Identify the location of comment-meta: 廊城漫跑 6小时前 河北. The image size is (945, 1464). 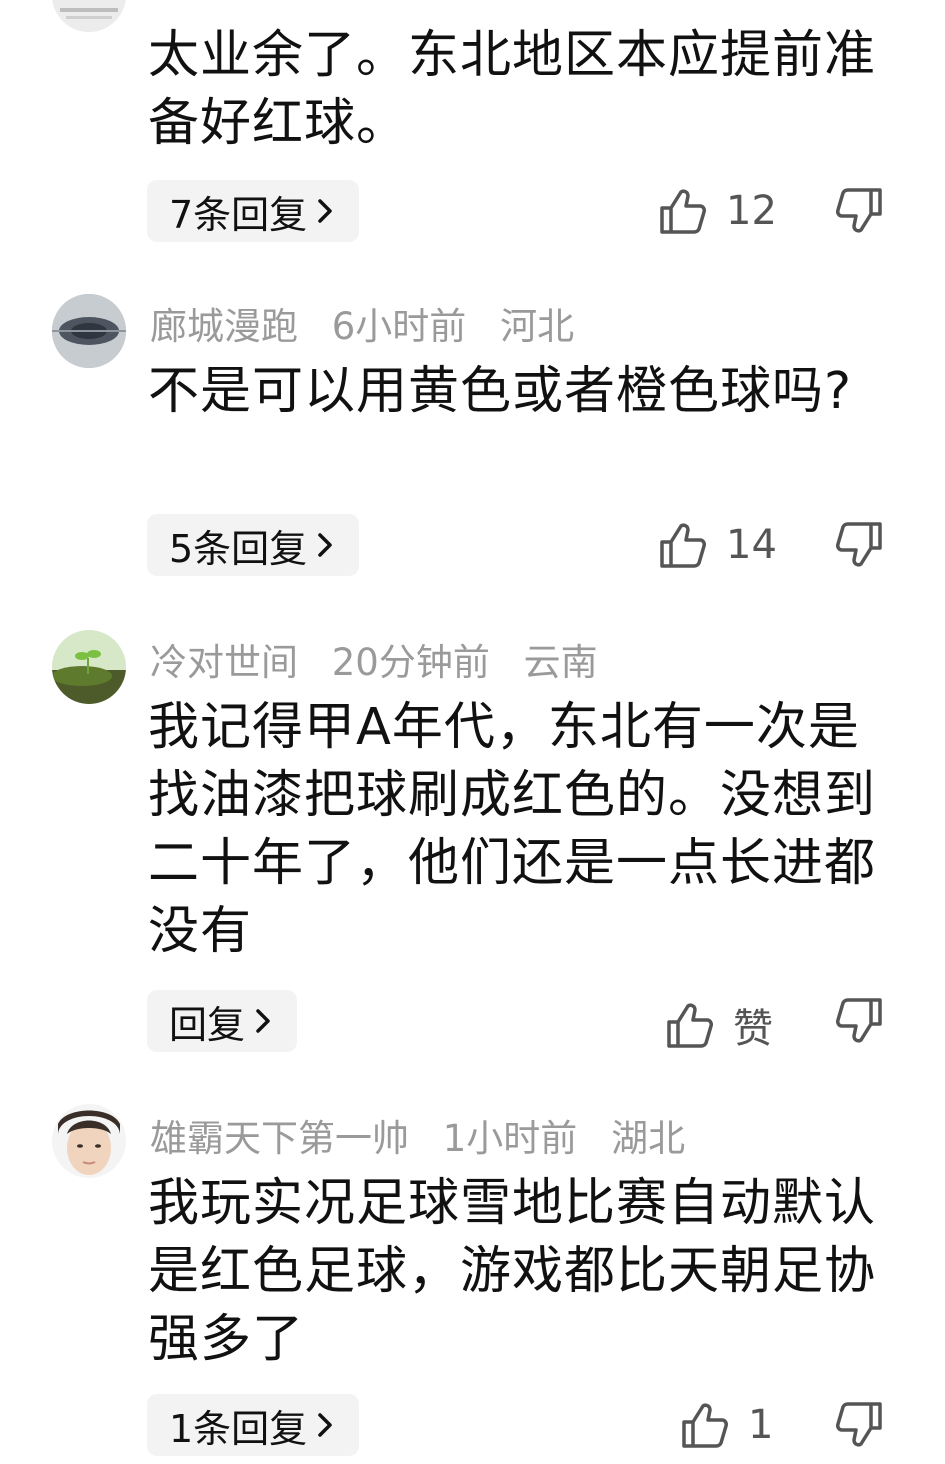
(373, 323).